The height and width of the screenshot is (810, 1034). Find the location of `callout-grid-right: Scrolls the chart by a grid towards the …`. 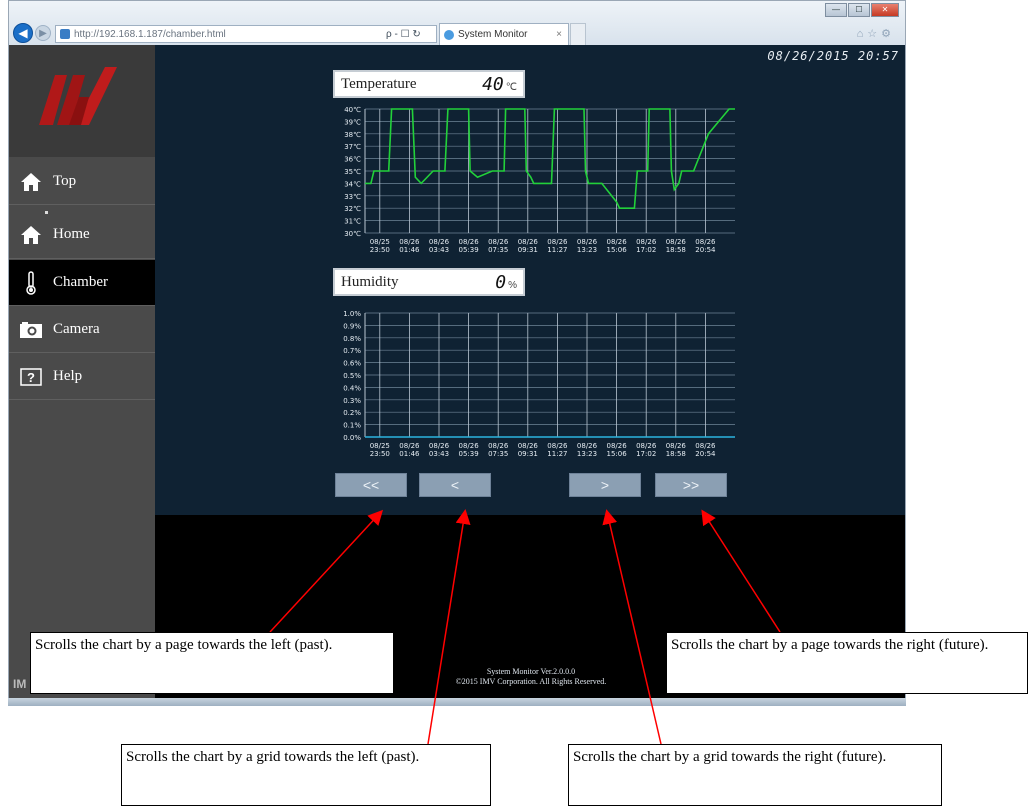

callout-grid-right: Scrolls the chart by a grid towards the … is located at coordinates (755, 775).